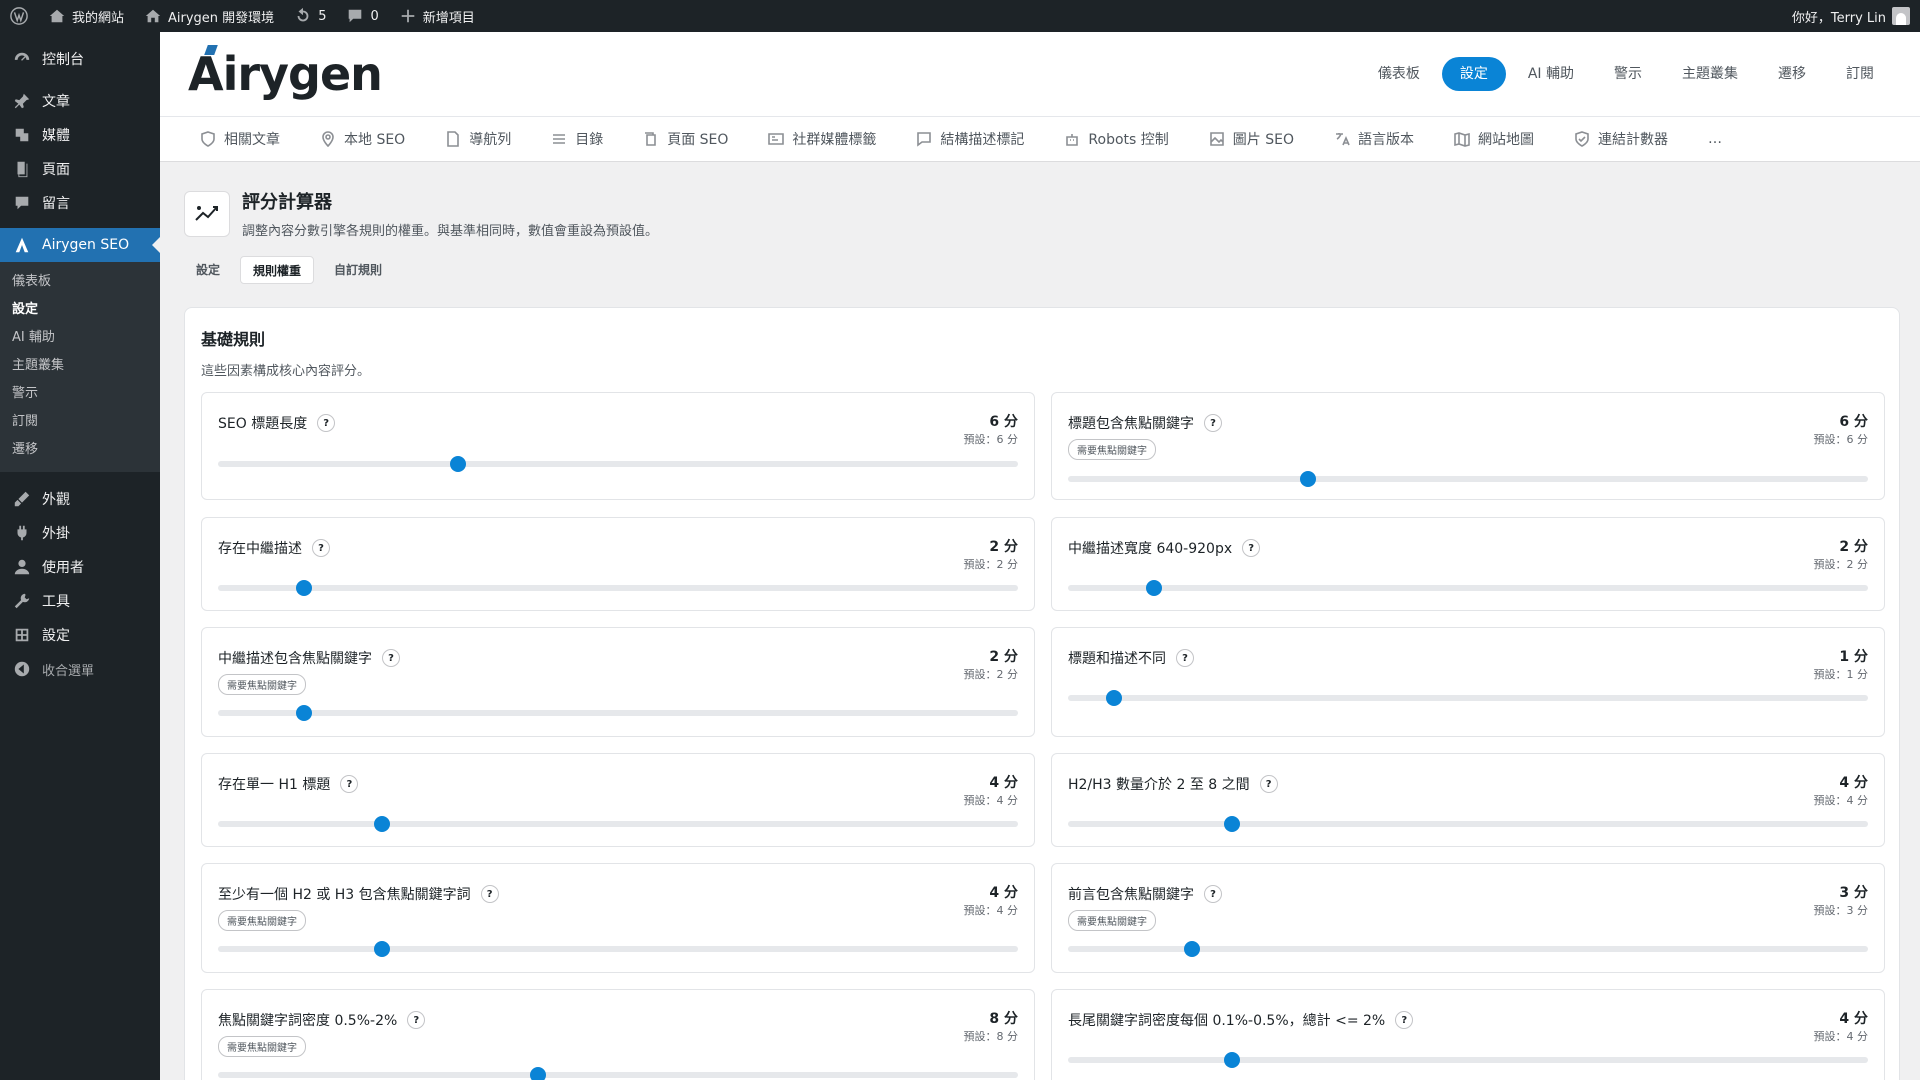 The image size is (1920, 1080). Describe the element at coordinates (80, 135) in the screenshot. I see `menu-media: 媒體` at that location.